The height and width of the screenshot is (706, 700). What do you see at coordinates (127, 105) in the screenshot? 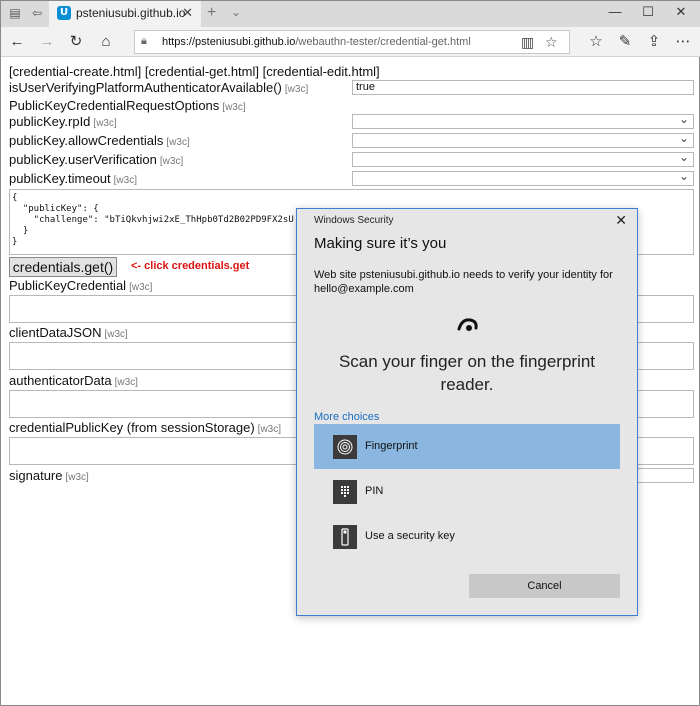
I see `options-label: PublicKeyCredentialRequestOptions [w3c]` at bounding box center [127, 105].